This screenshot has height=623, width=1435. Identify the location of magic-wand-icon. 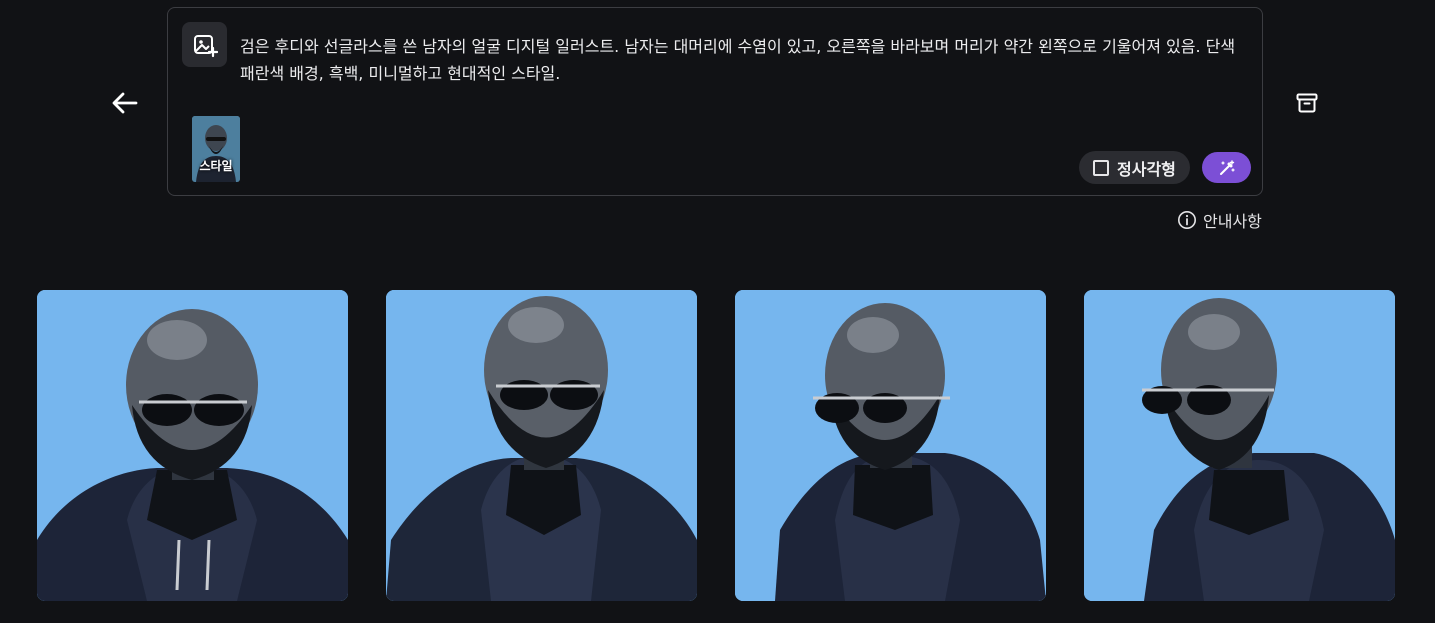
(1227, 167).